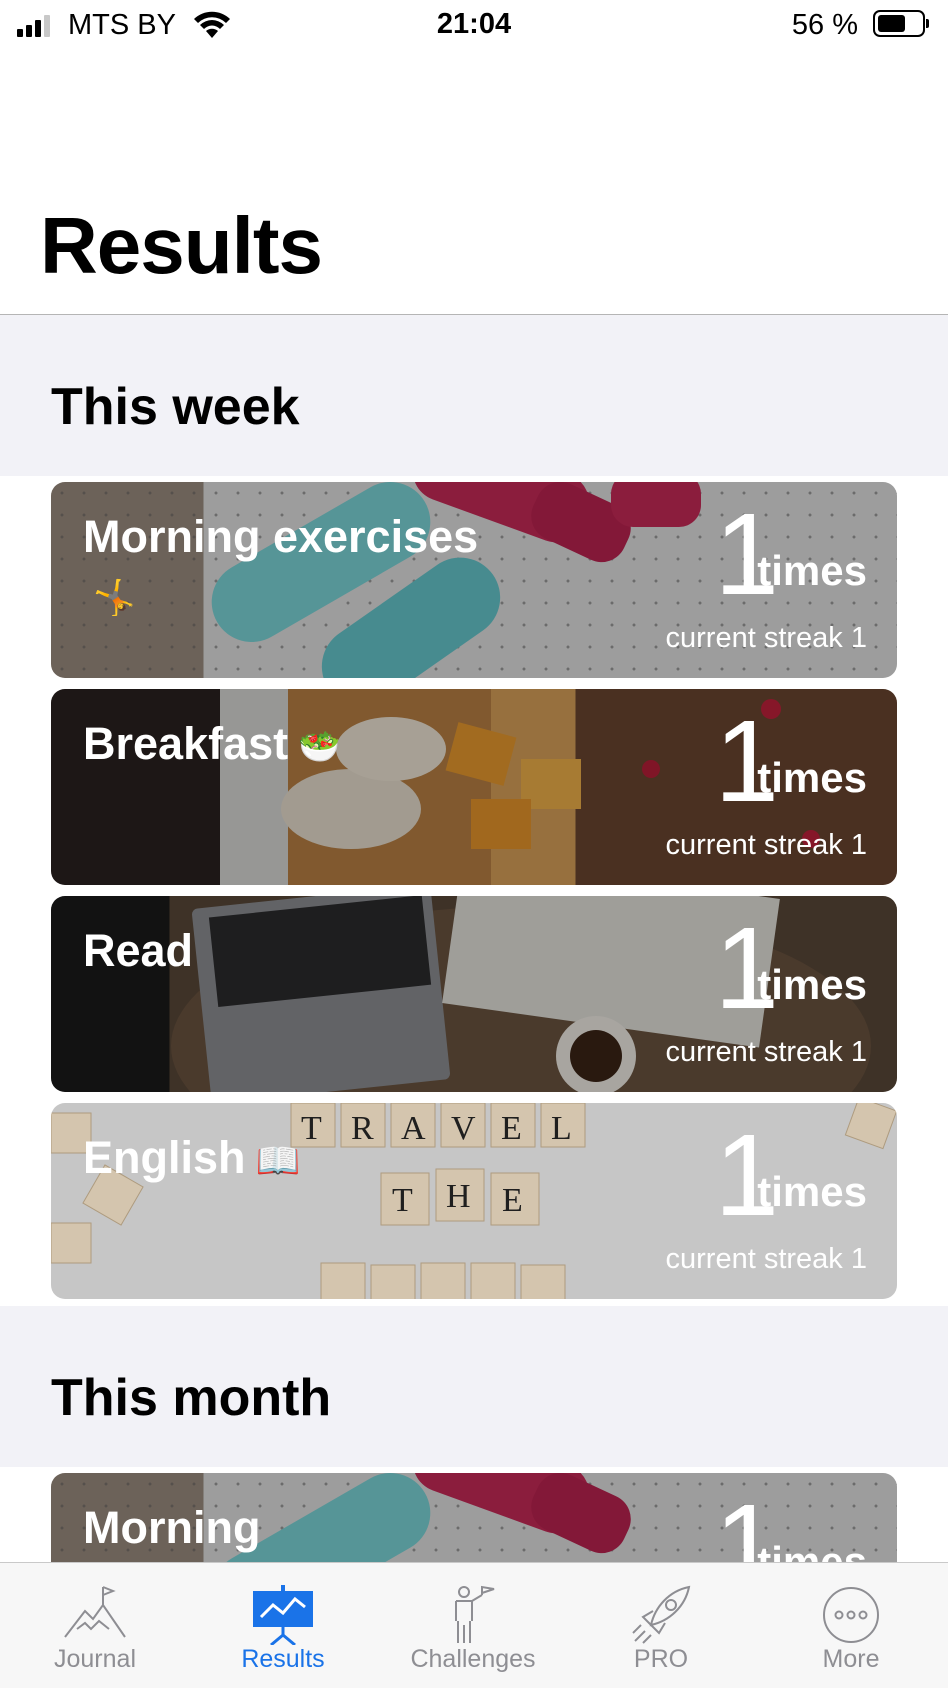  Describe the element at coordinates (824, 25) in the screenshot. I see `battery-percent: 56 %` at that location.